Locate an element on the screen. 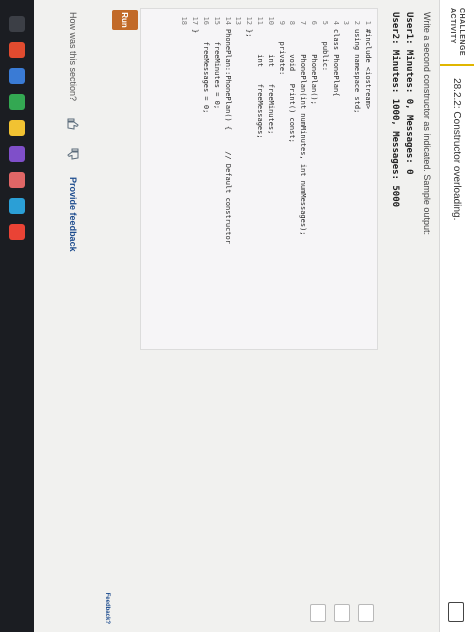 Image resolution: width=474 pixels, height=632 pixels. line-number: 17 is located at coordinates (195, 20).